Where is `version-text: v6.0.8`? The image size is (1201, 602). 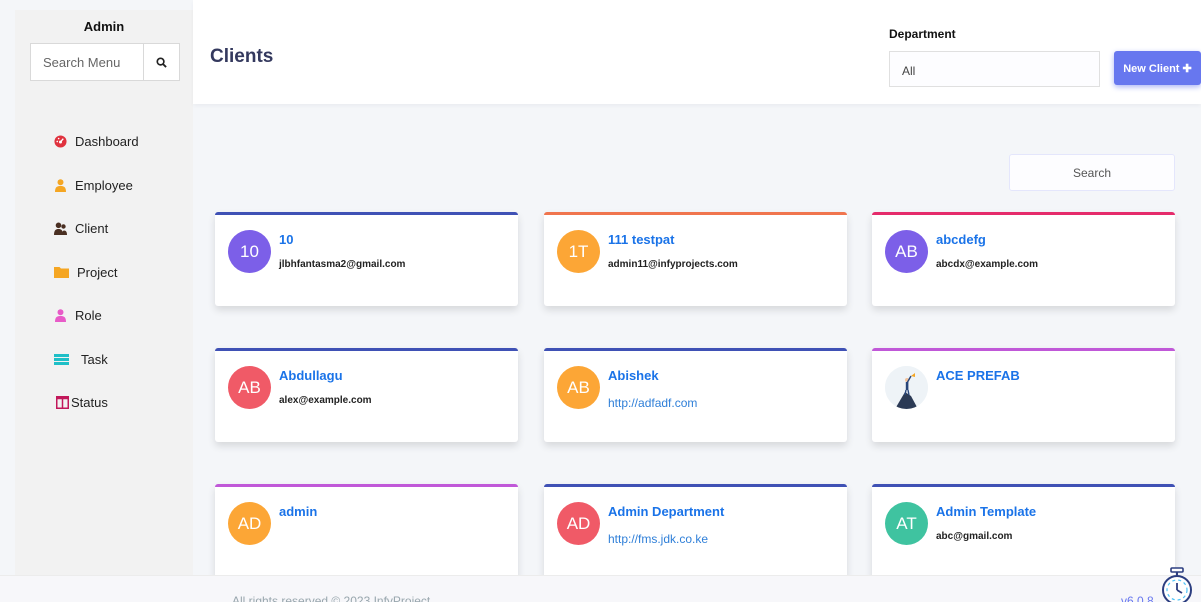 version-text: v6.0.8 is located at coordinates (1137, 598).